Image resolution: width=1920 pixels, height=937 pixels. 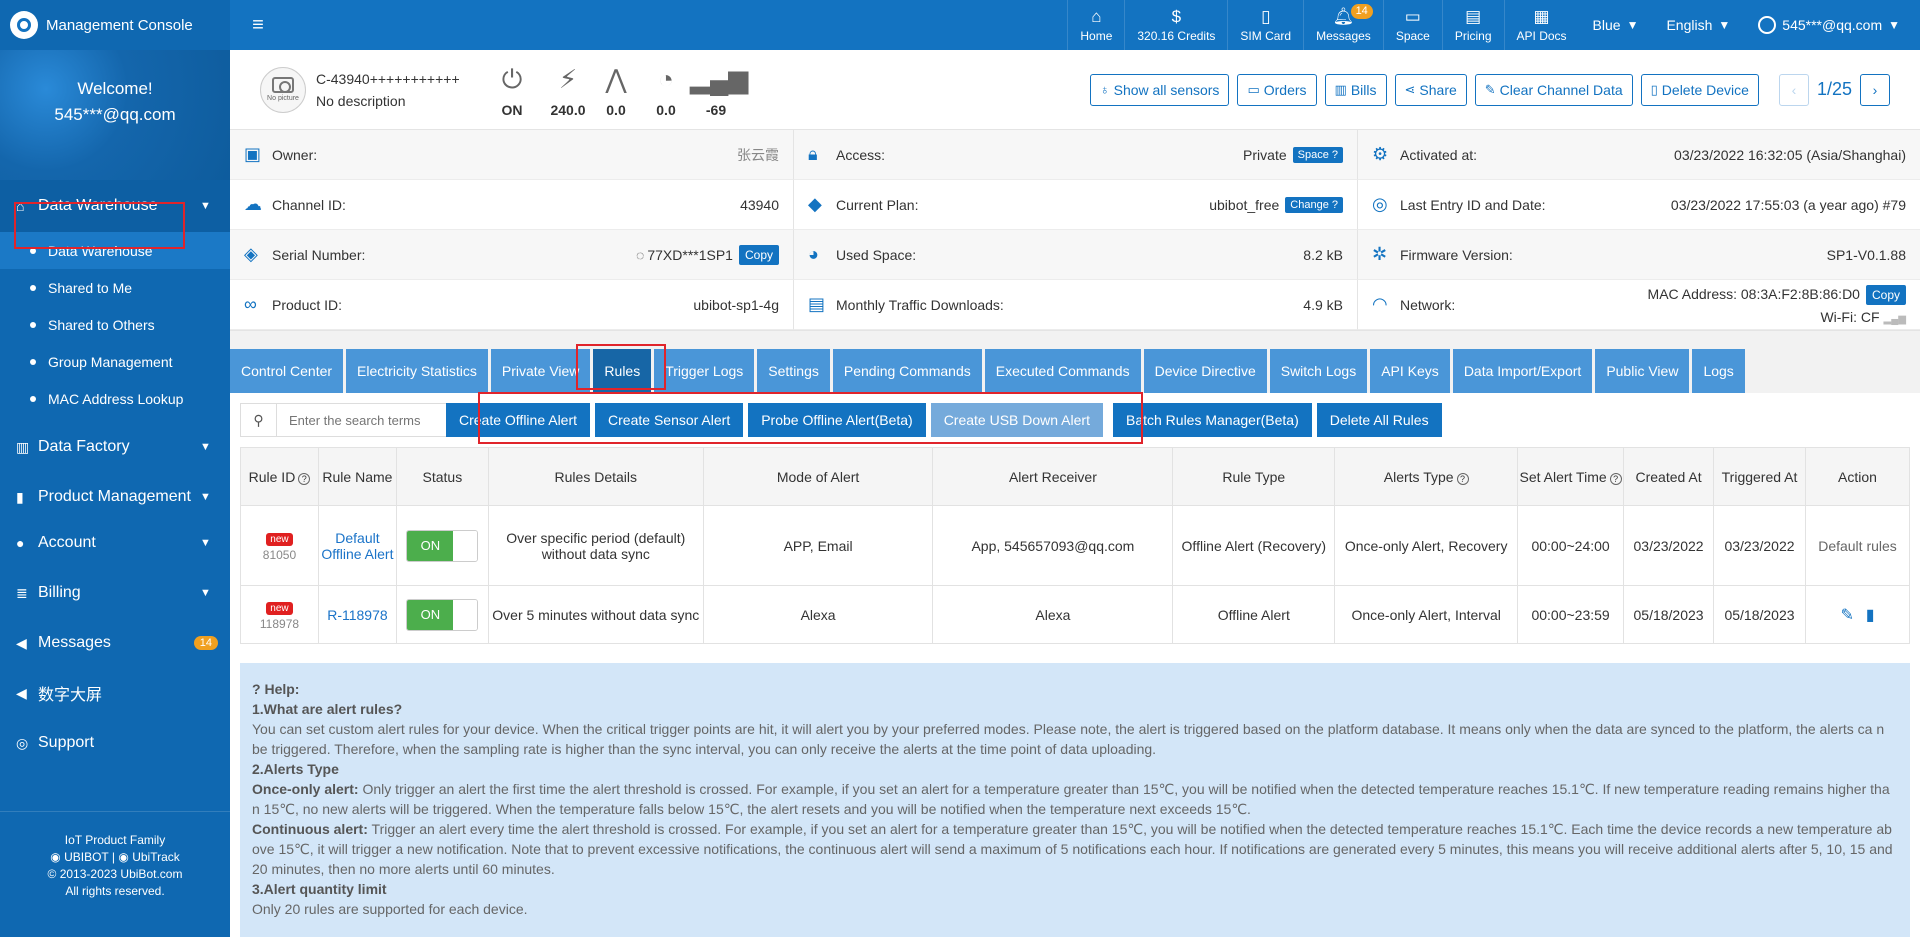 I want to click on sidebar-item-shared-to-others: Shared to Others, so click(x=115, y=324).